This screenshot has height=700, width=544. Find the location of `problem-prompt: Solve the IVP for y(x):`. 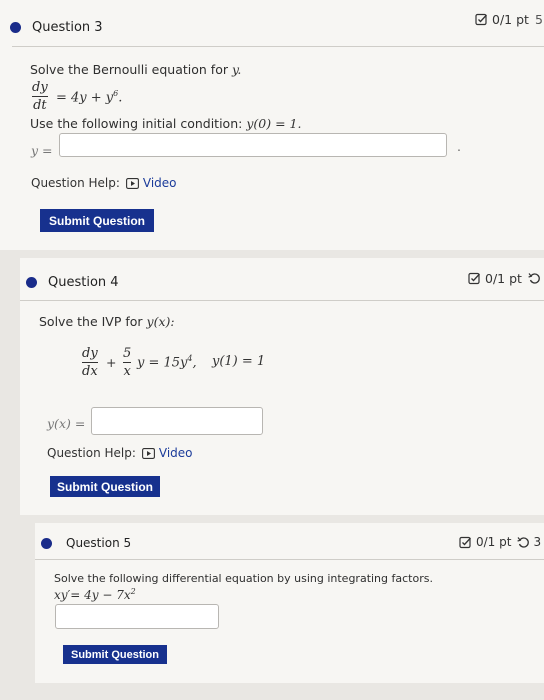

problem-prompt: Solve the IVP for y(x): is located at coordinates (107, 321).